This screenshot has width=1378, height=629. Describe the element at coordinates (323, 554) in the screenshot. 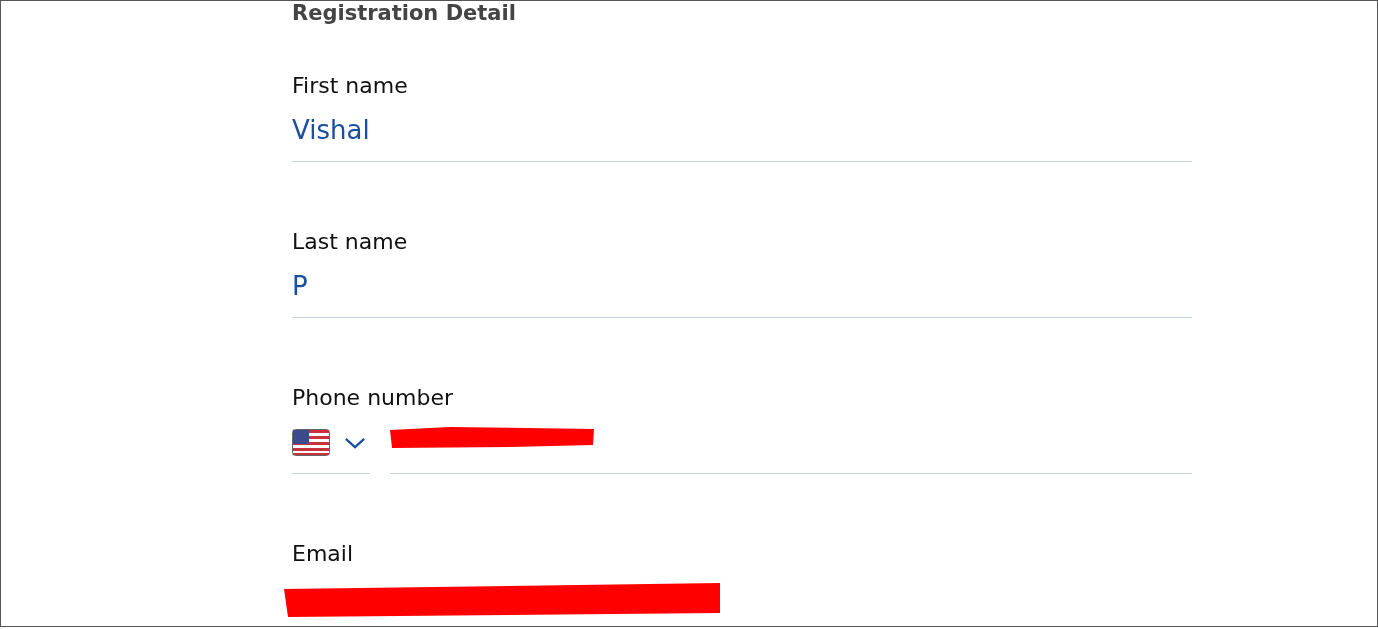

I see `field-label: Email` at that location.